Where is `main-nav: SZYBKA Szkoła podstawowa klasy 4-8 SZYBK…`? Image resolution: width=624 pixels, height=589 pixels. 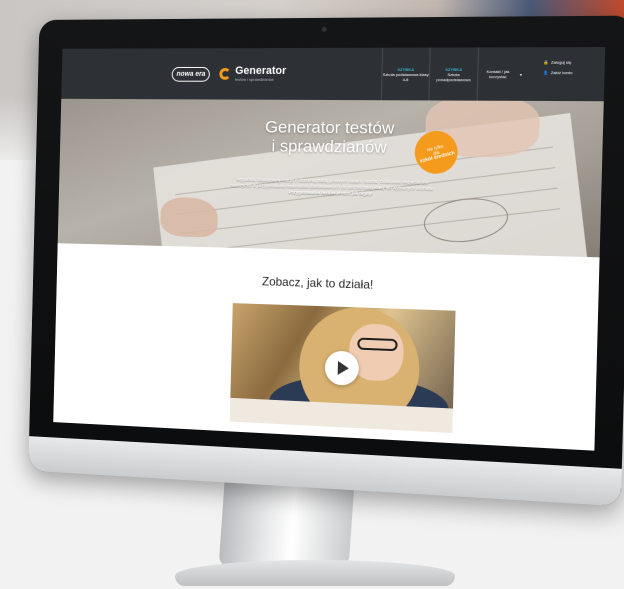
main-nav: SZYBKA Szkoła podstawowa klasy 4-8 SZYBK… is located at coordinates (452, 74).